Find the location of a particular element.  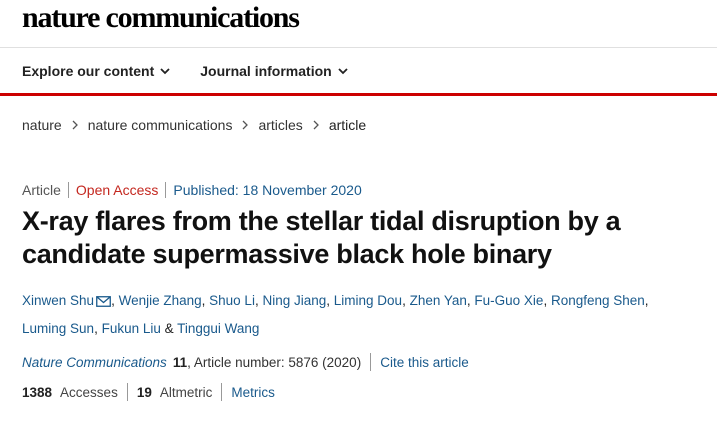

author-link: Ning Jiang is located at coordinates (294, 300).